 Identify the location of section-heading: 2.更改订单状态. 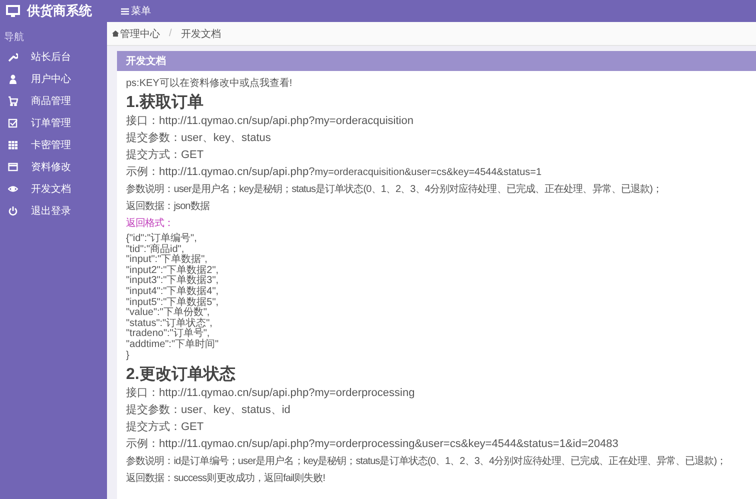
(181, 375).